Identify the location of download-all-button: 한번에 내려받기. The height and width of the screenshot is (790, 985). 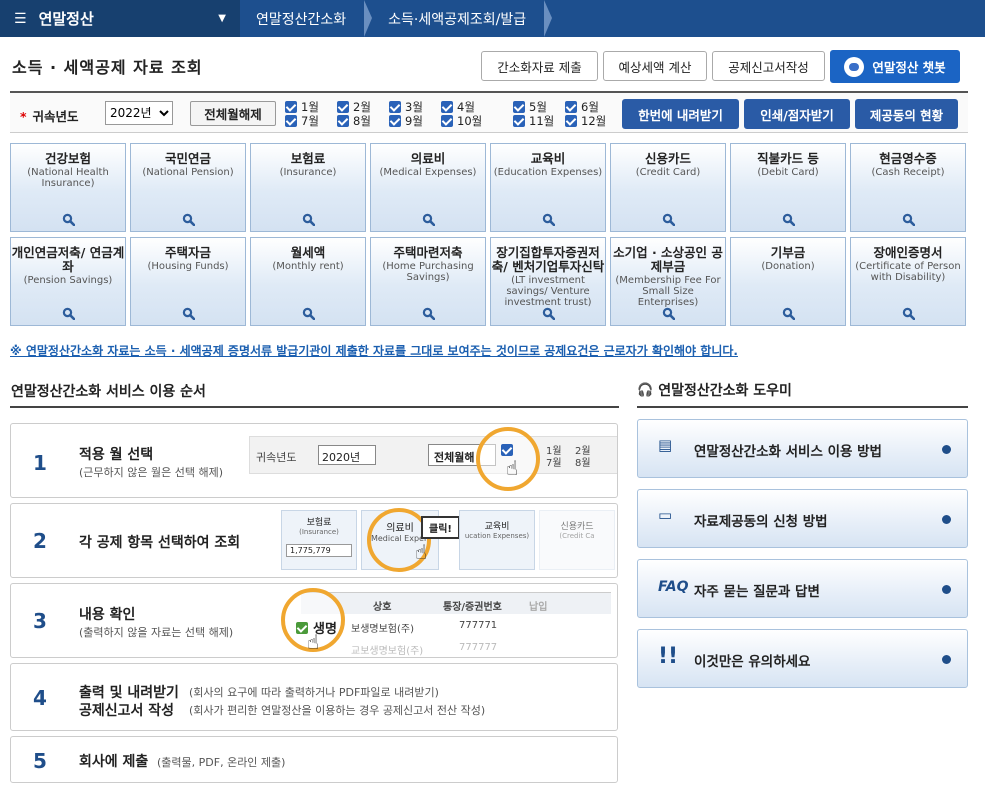
(680, 114).